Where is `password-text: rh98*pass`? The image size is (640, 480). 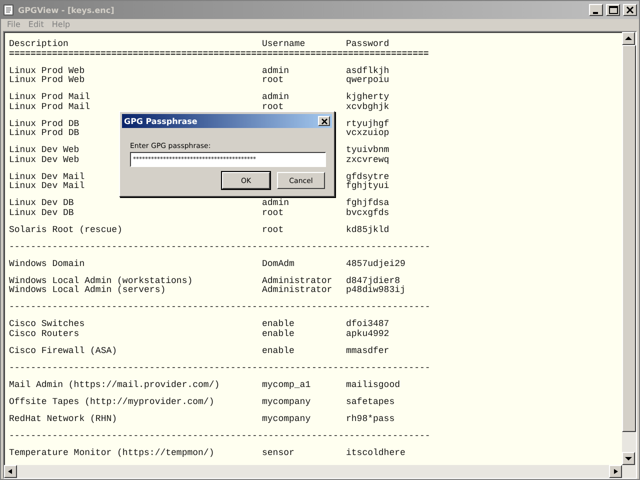 password-text: rh98*pass is located at coordinates (370, 419).